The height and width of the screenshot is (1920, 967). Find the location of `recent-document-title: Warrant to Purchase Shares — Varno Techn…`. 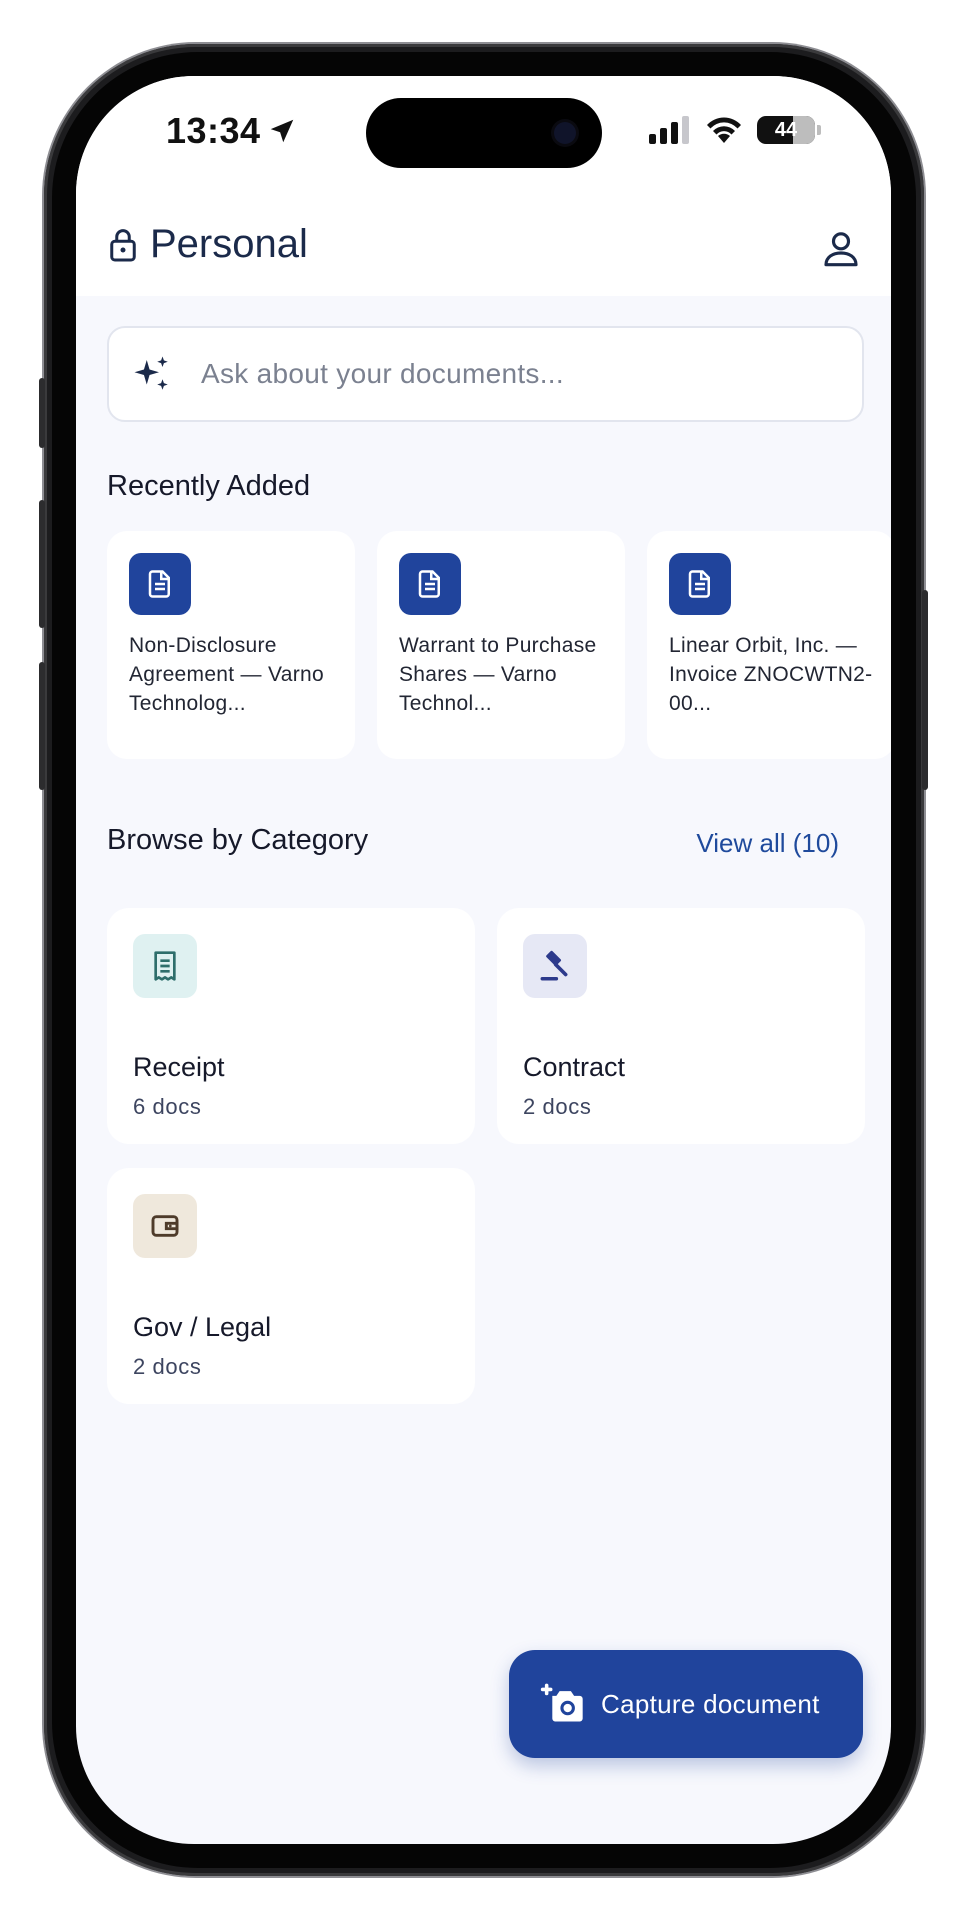

recent-document-title: Warrant to Purchase Shares — Varno Techn… is located at coordinates (498, 674).